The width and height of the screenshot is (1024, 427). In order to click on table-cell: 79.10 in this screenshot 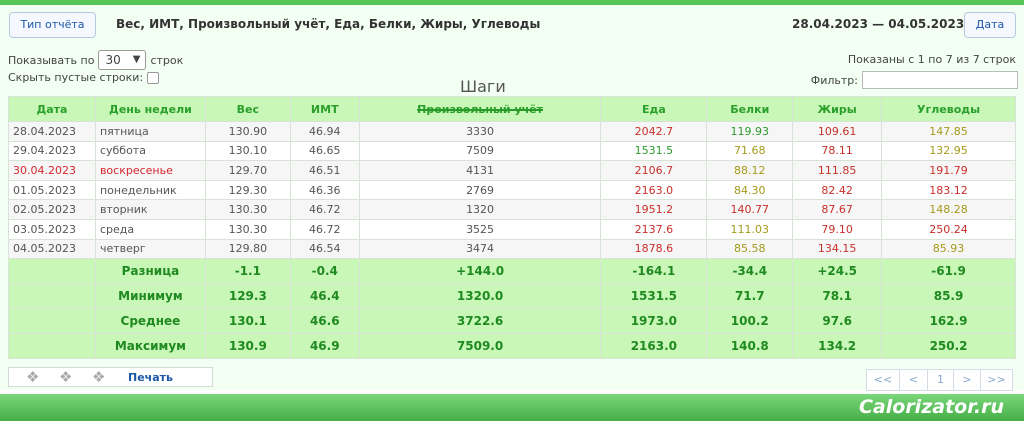, I will do `click(837, 229)`.